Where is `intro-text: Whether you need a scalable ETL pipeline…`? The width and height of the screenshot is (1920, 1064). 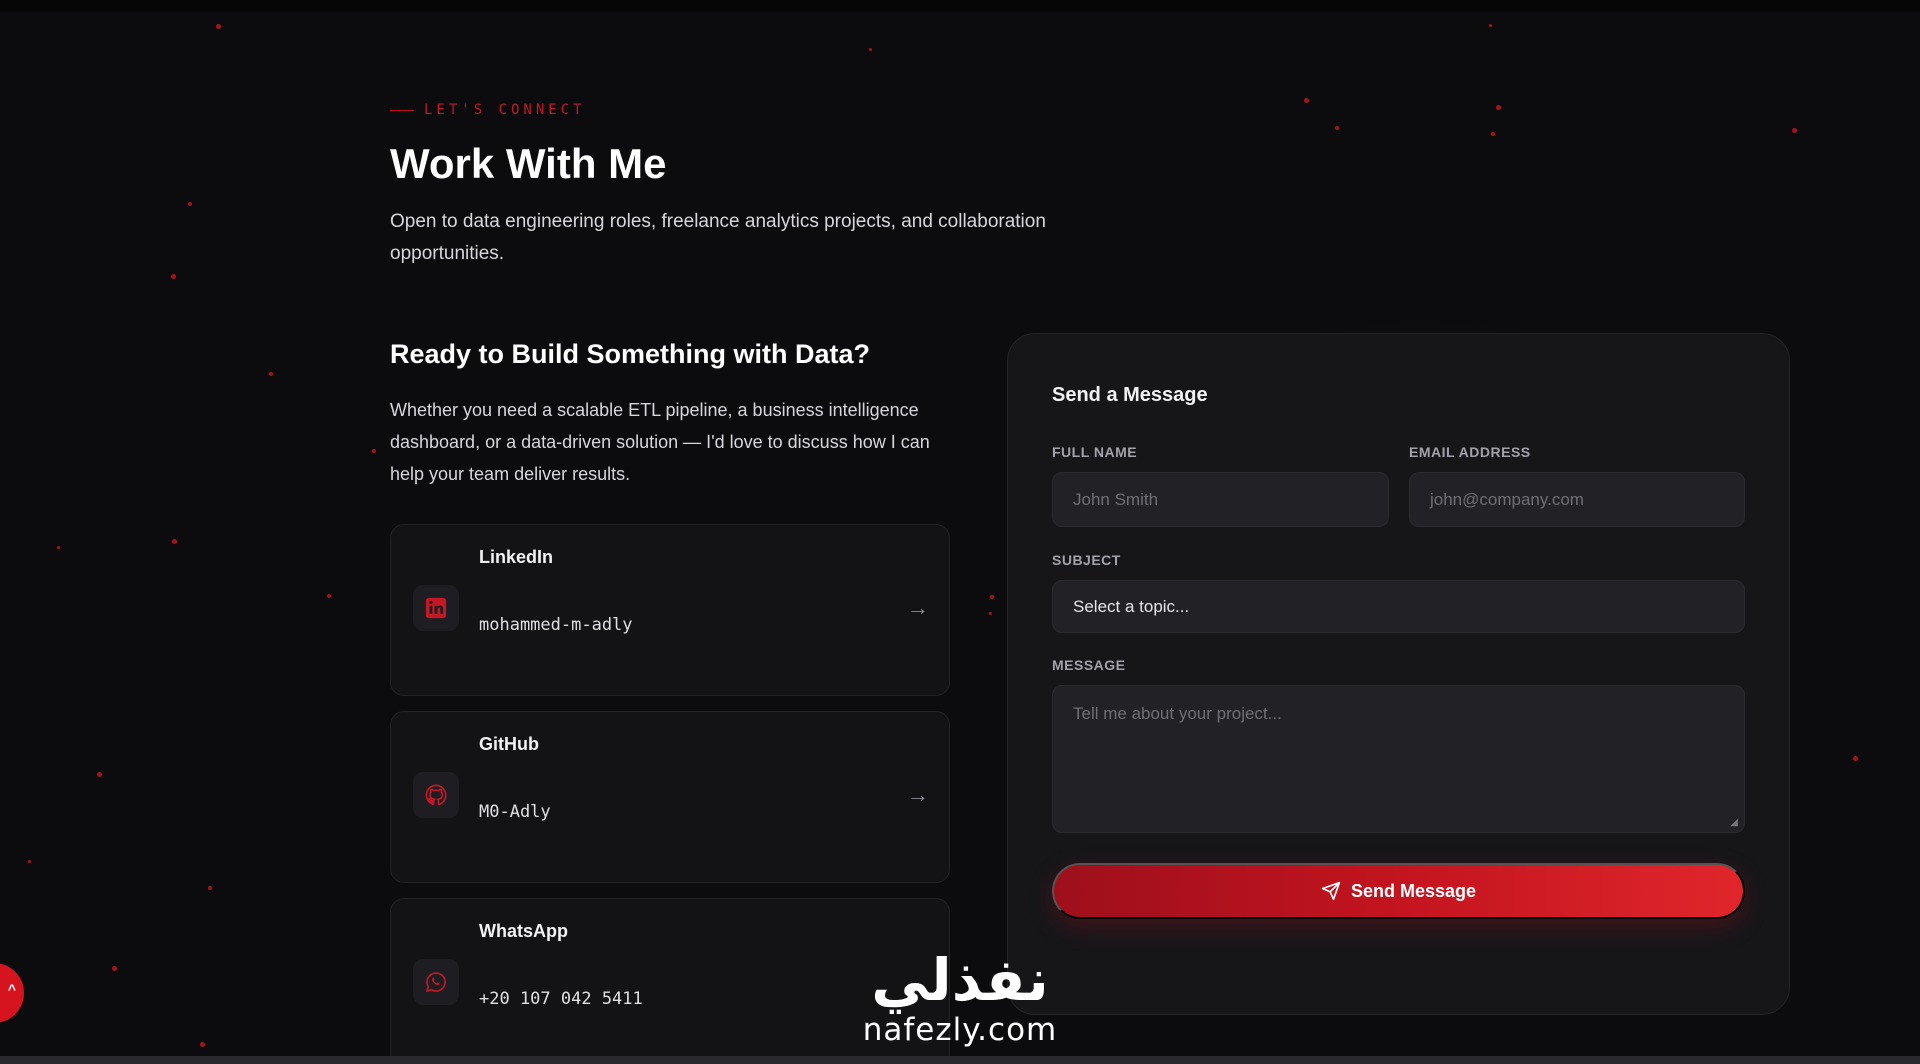 intro-text: Whether you need a scalable ETL pipeline… is located at coordinates (660, 442).